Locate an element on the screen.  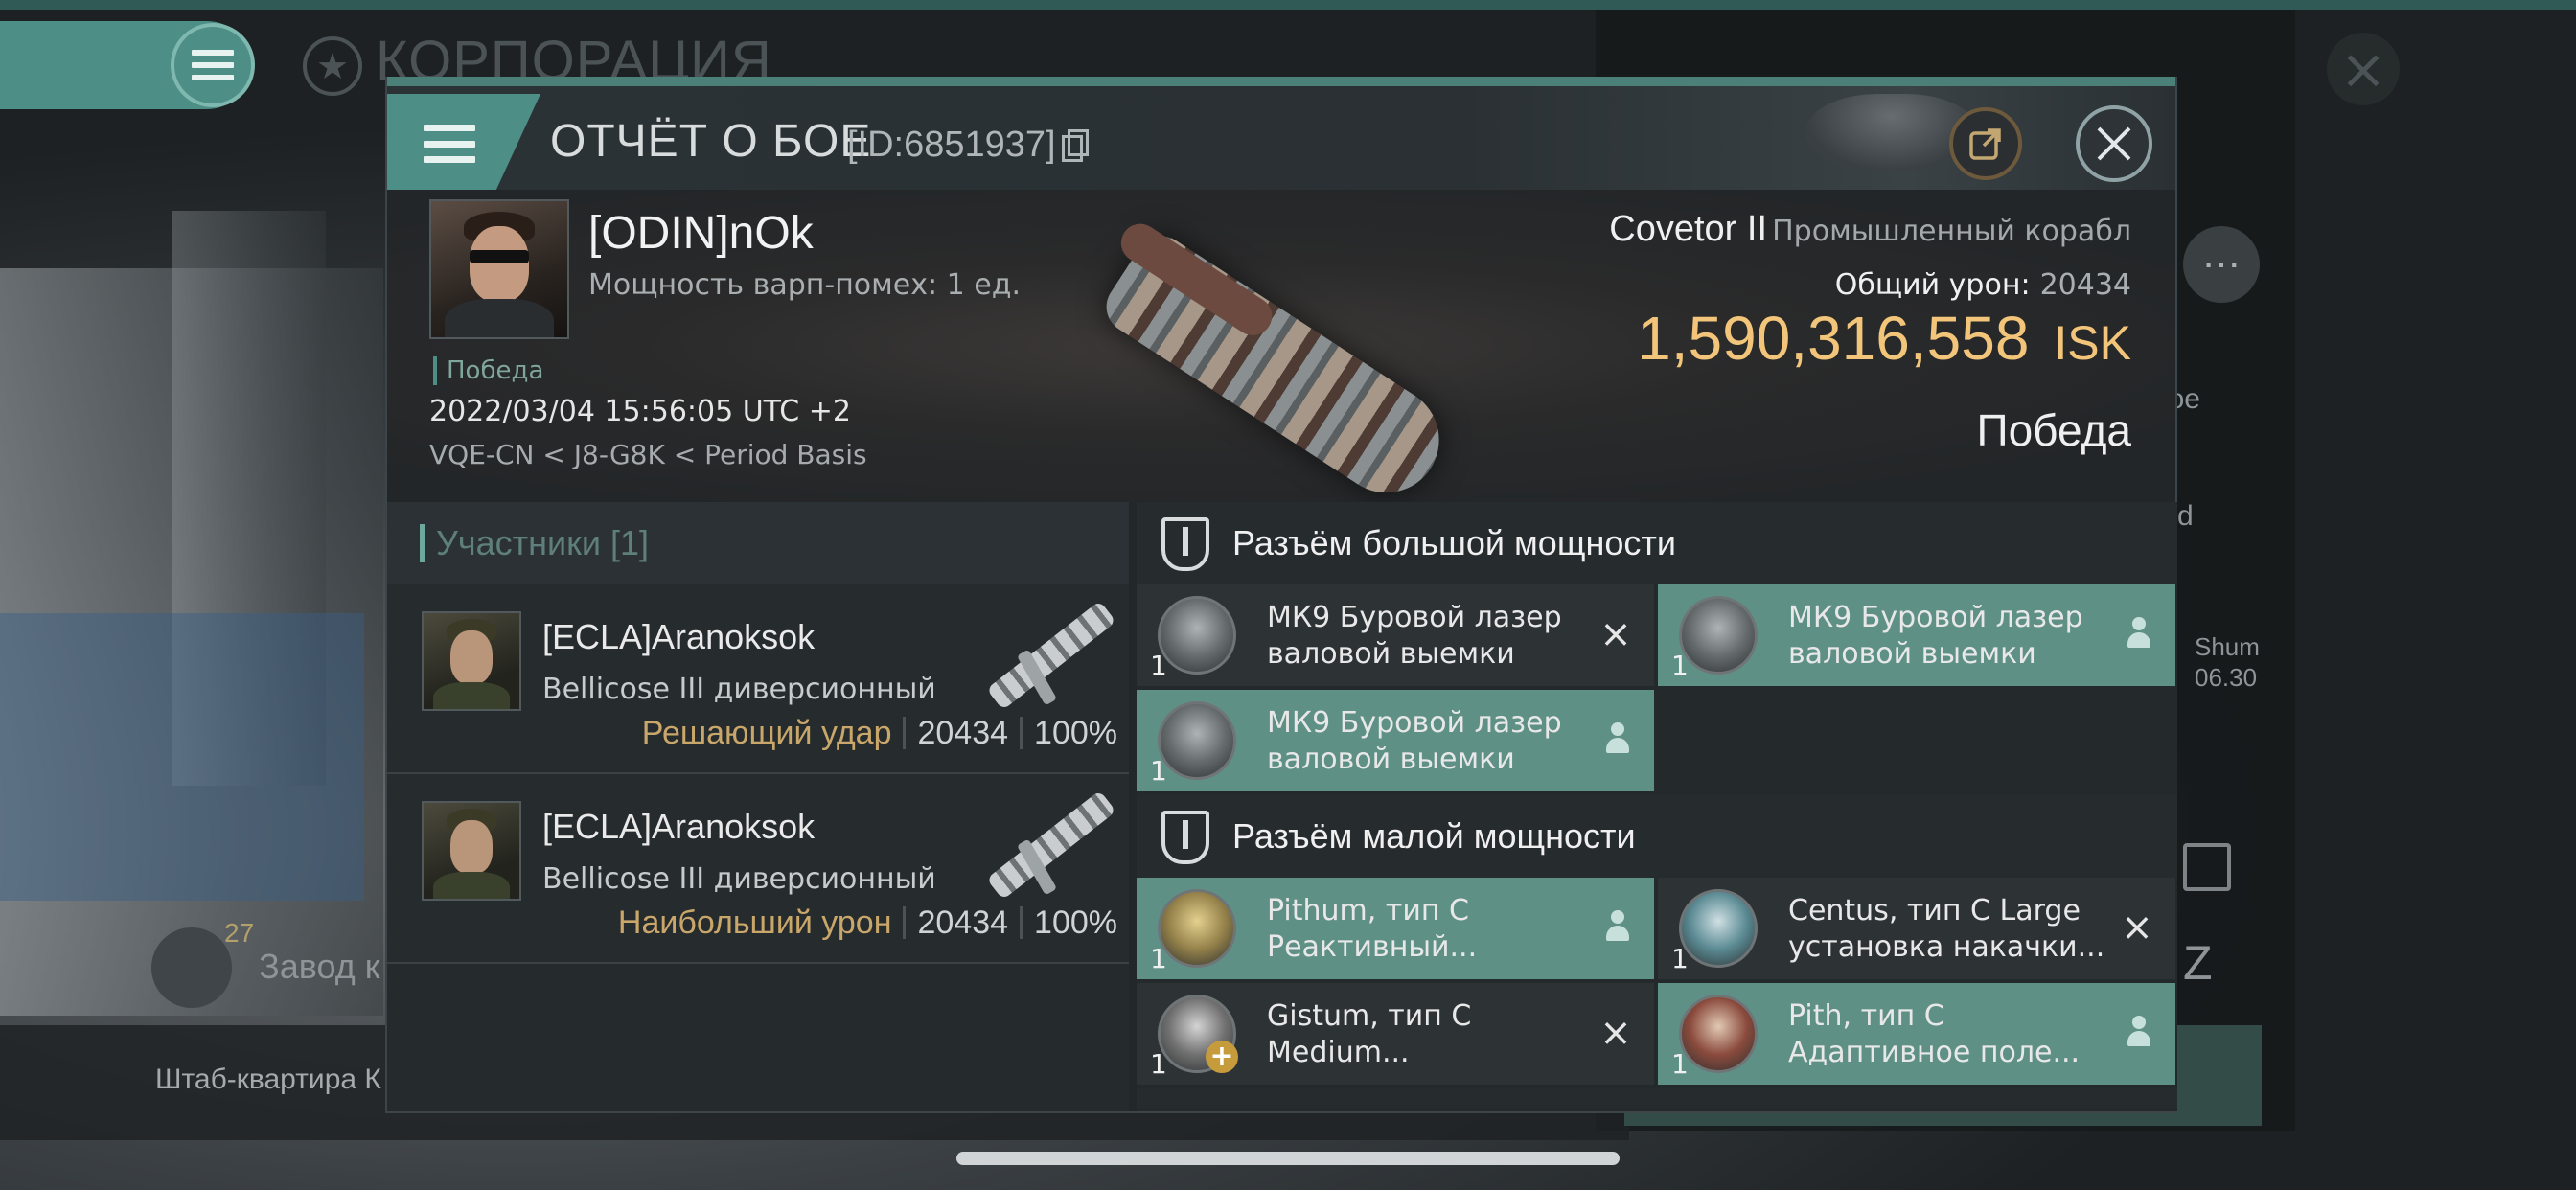
next-section-peek is located at coordinates (1657, 1098).